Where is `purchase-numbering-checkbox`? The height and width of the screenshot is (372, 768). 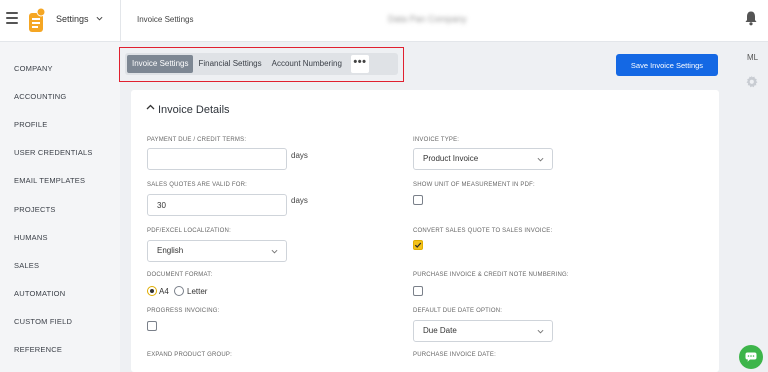 purchase-numbering-checkbox is located at coordinates (418, 291).